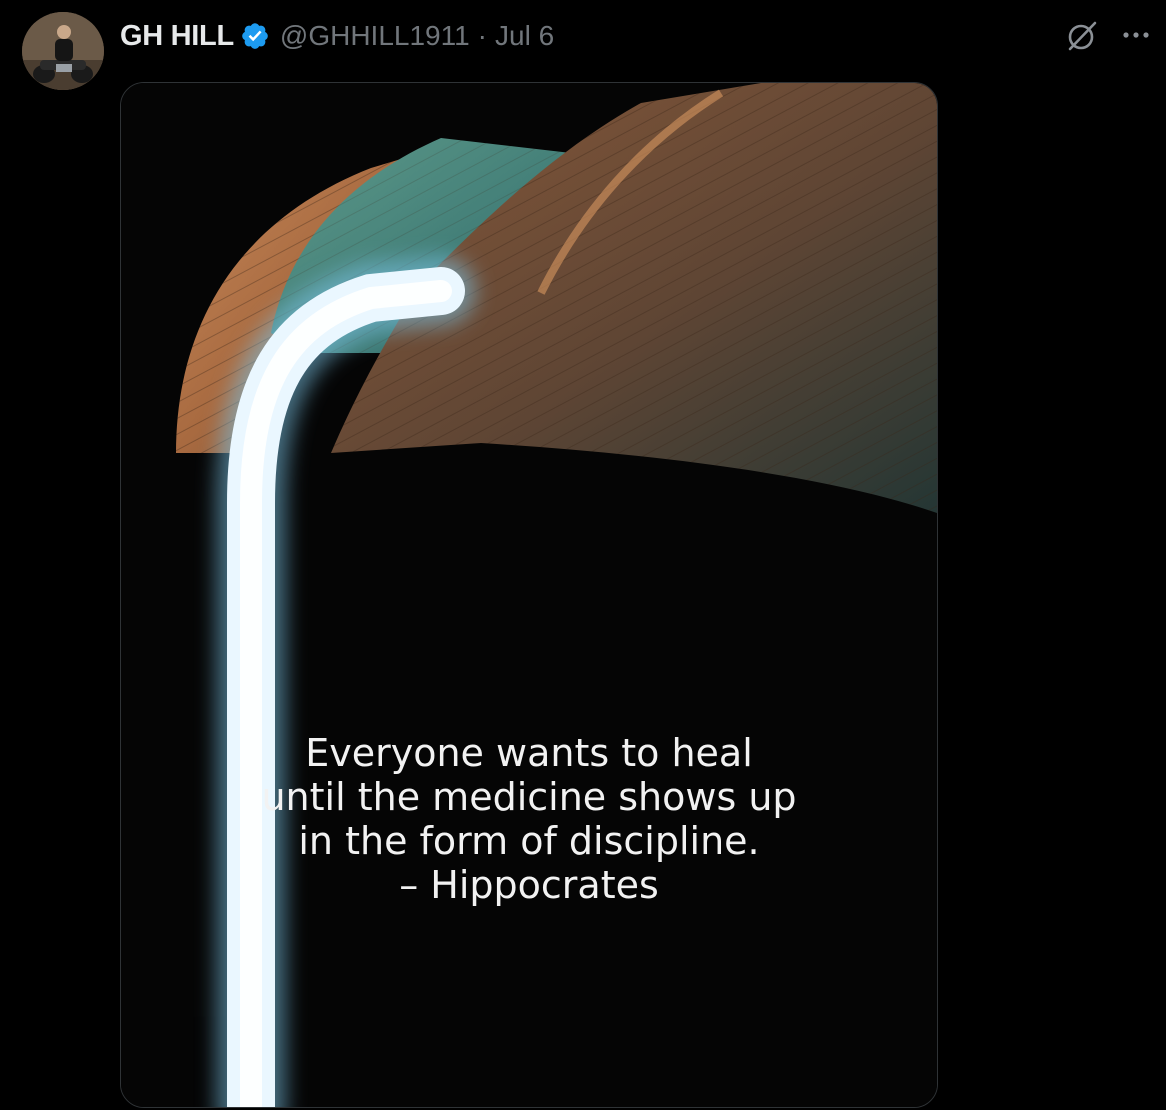 The image size is (1166, 1110). Describe the element at coordinates (529, 797) in the screenshot. I see `quote-line: until the medicine shows up` at that location.